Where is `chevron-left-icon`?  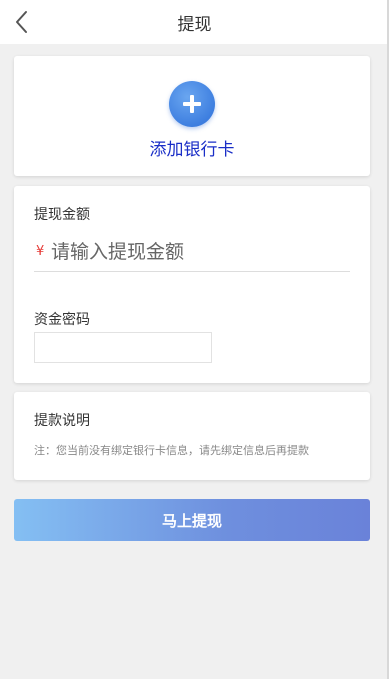 chevron-left-icon is located at coordinates (21, 22).